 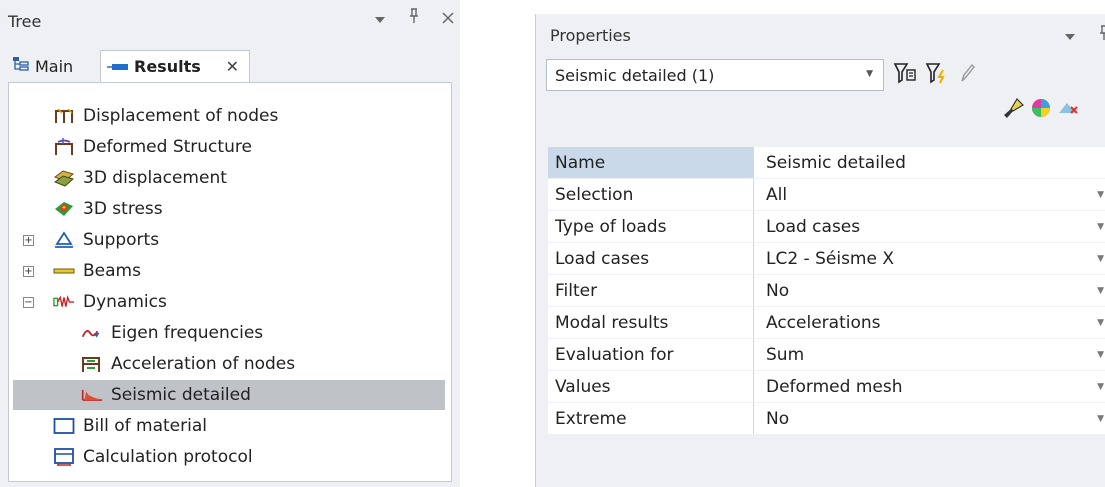 I want to click on tab-main-label: Main, so click(x=54, y=66).